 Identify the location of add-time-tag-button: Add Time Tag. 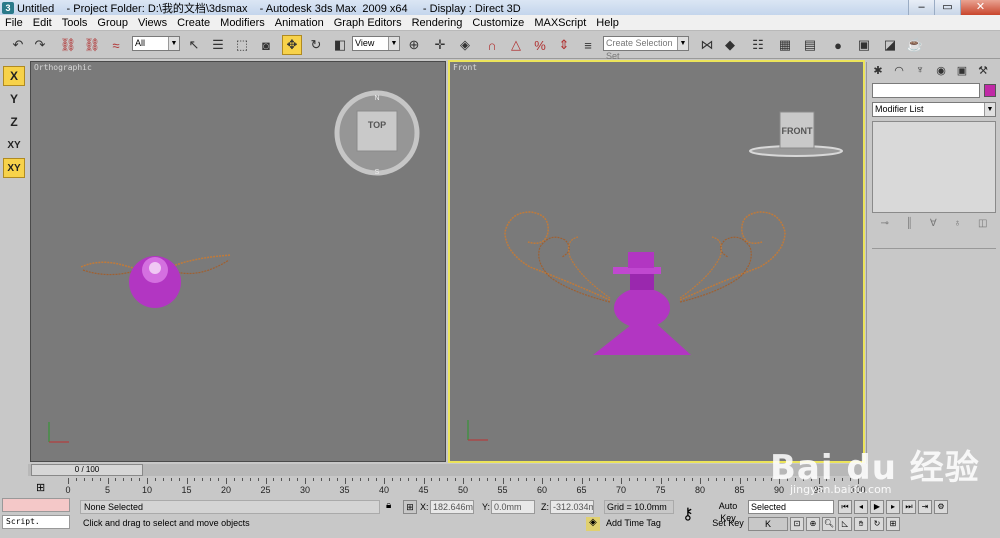
(631, 524).